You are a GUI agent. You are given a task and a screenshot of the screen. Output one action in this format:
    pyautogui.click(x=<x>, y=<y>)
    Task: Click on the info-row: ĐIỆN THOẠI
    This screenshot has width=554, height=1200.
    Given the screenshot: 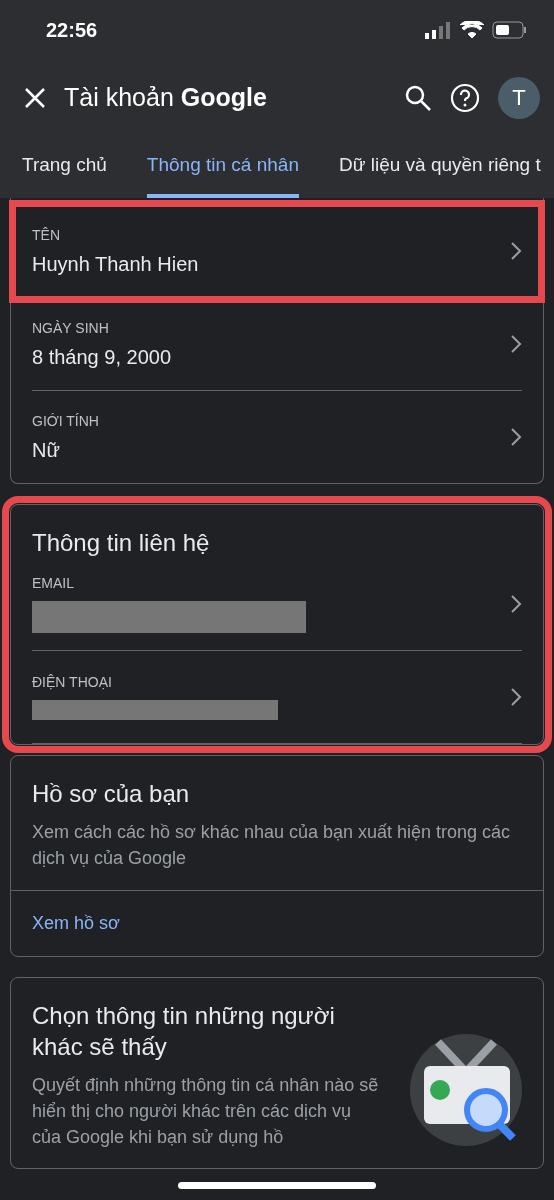 What is the action you would take?
    pyautogui.click(x=277, y=698)
    